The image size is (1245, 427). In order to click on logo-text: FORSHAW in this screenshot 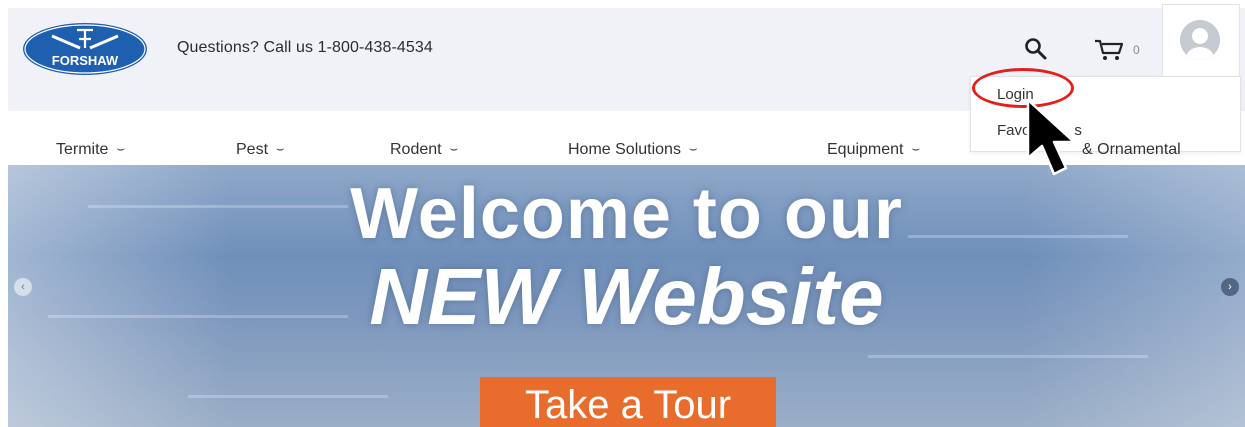, I will do `click(85, 60)`.